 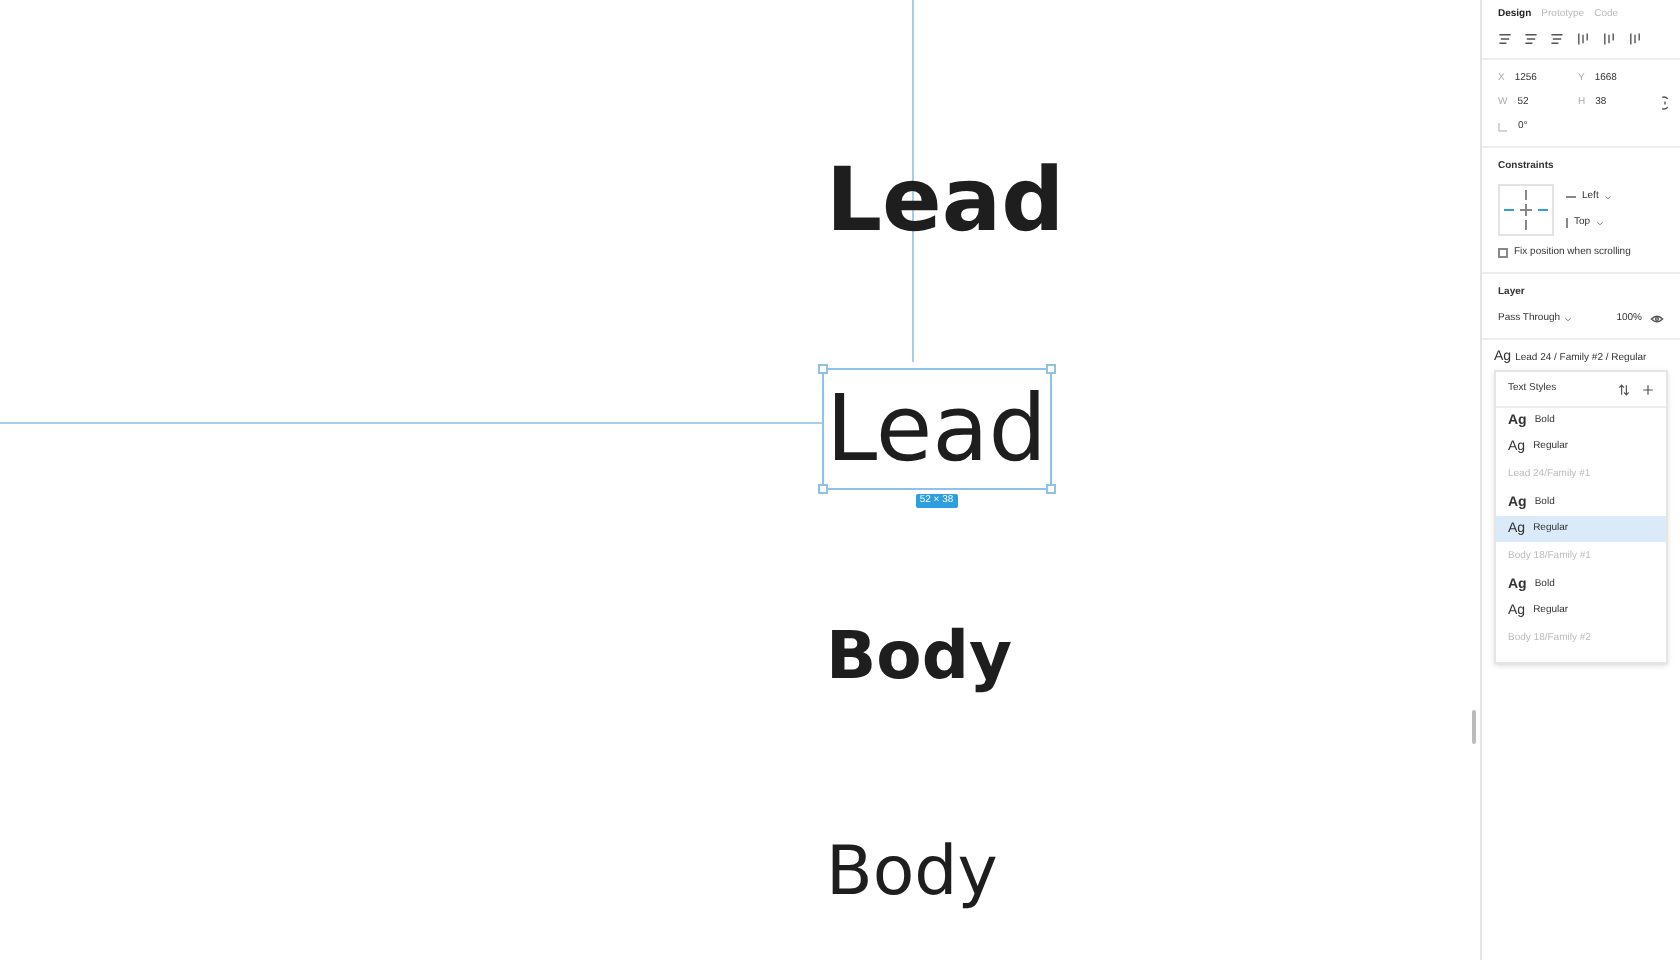 I want to click on horizontal-line-icon, so click(x=1571, y=197).